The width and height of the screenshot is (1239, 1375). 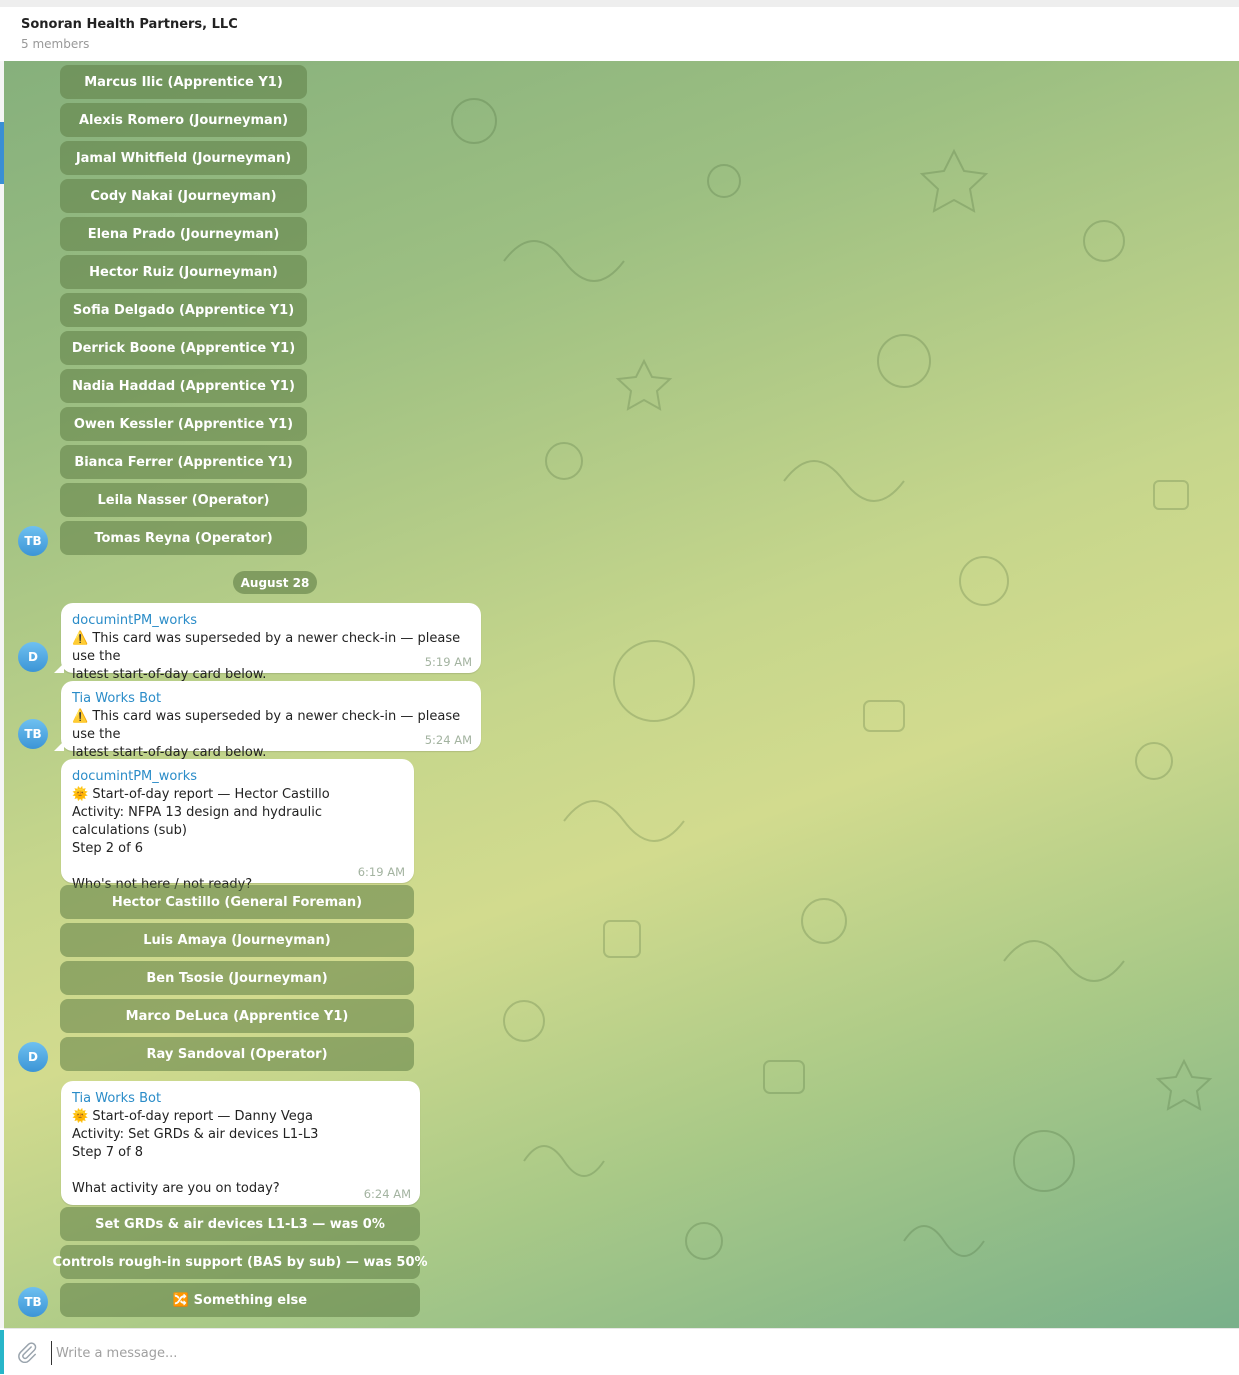 I want to click on member-count: 5 members, so click(x=55, y=44).